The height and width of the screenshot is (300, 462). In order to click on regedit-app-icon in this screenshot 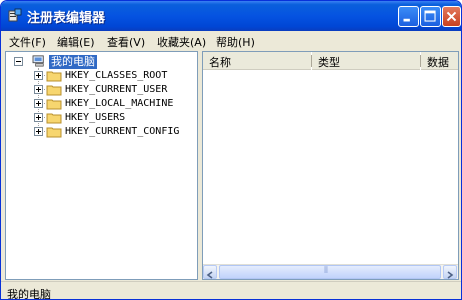, I will do `click(15, 15)`.